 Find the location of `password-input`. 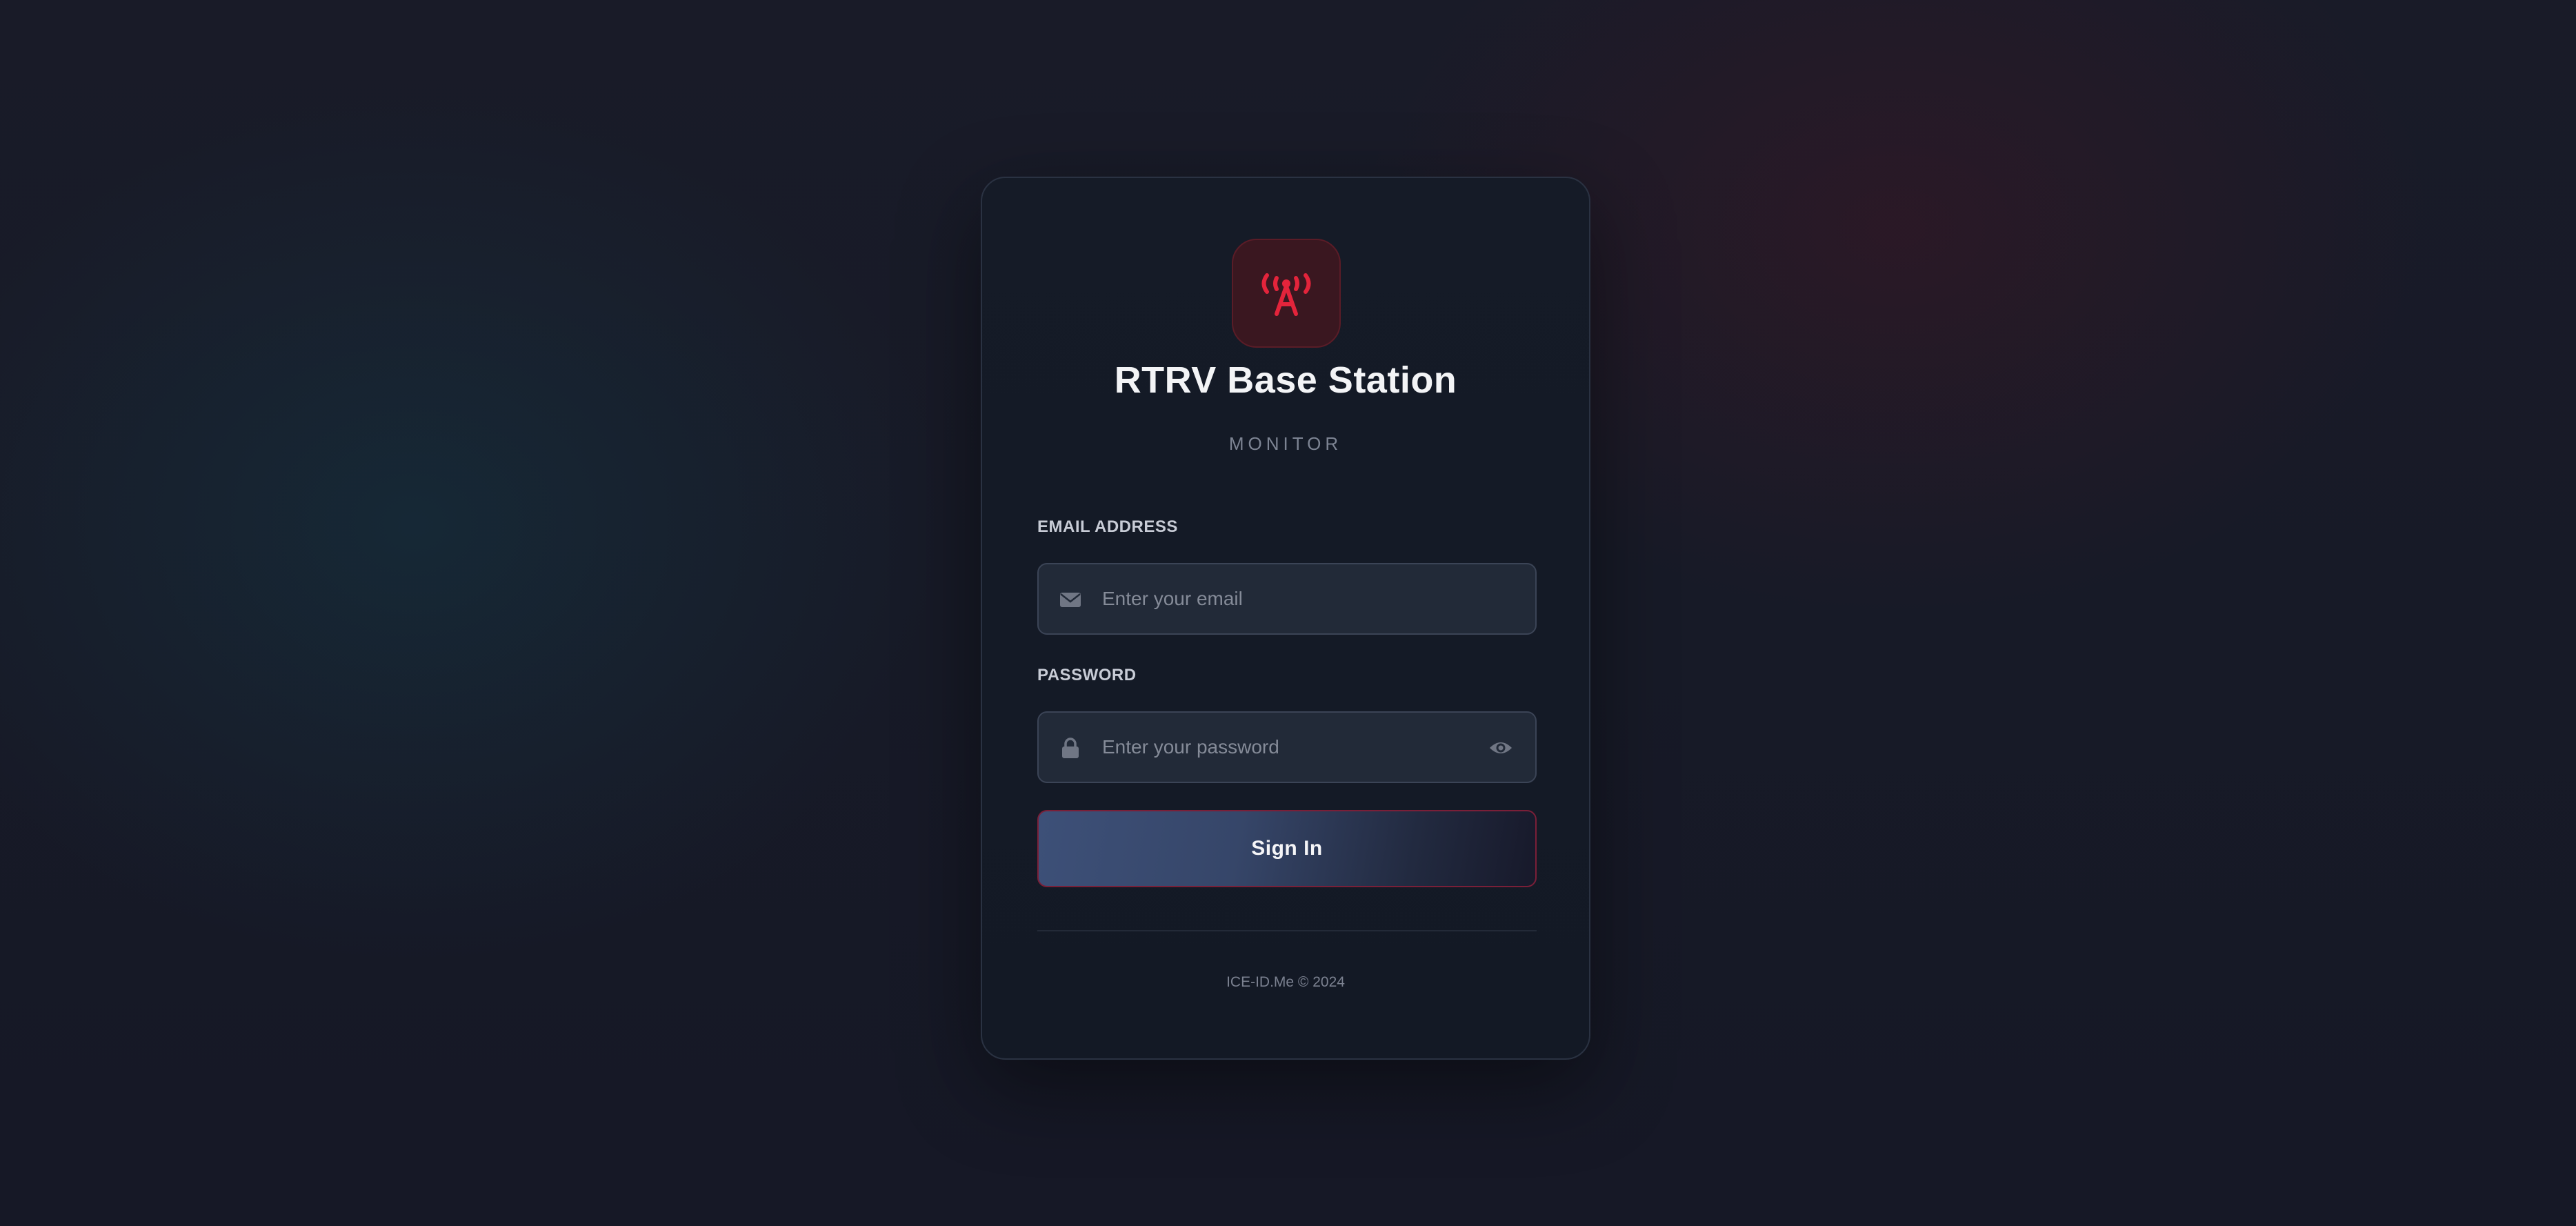

password-input is located at coordinates (1281, 748).